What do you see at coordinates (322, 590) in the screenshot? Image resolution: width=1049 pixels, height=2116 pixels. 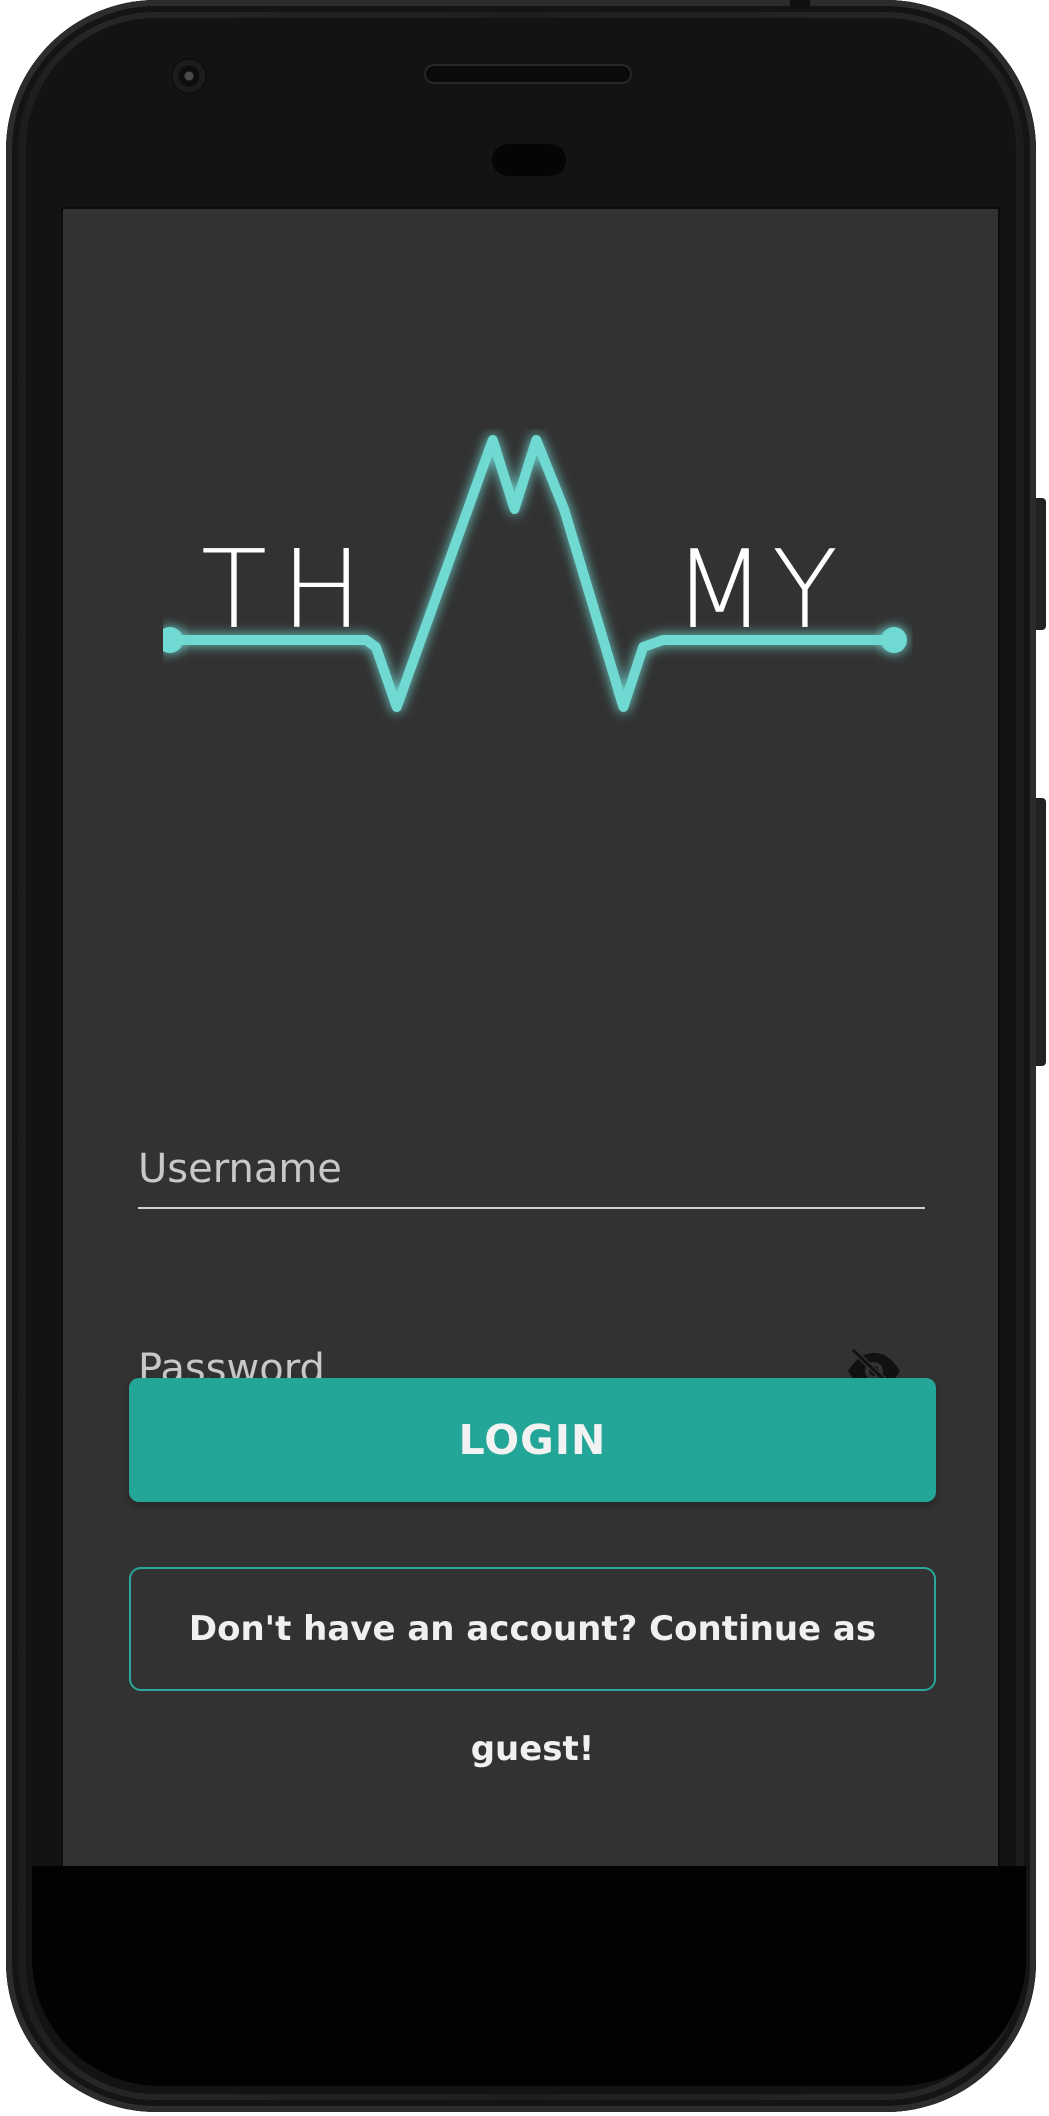 I see `logo-letter: H` at bounding box center [322, 590].